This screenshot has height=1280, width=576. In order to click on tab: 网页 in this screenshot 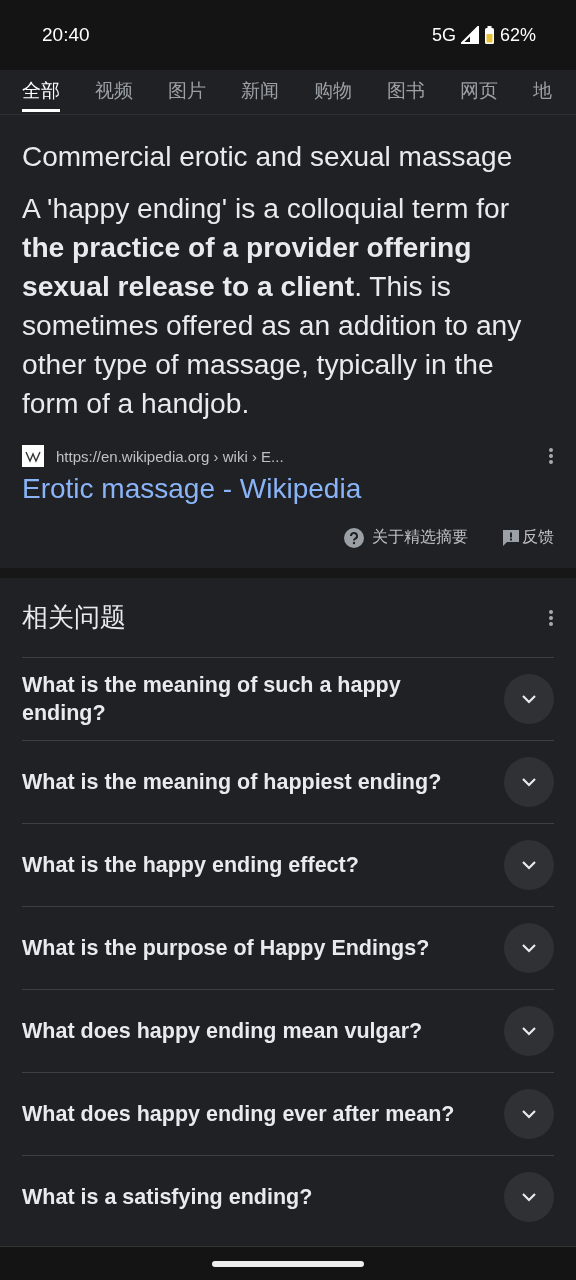, I will do `click(479, 92)`.